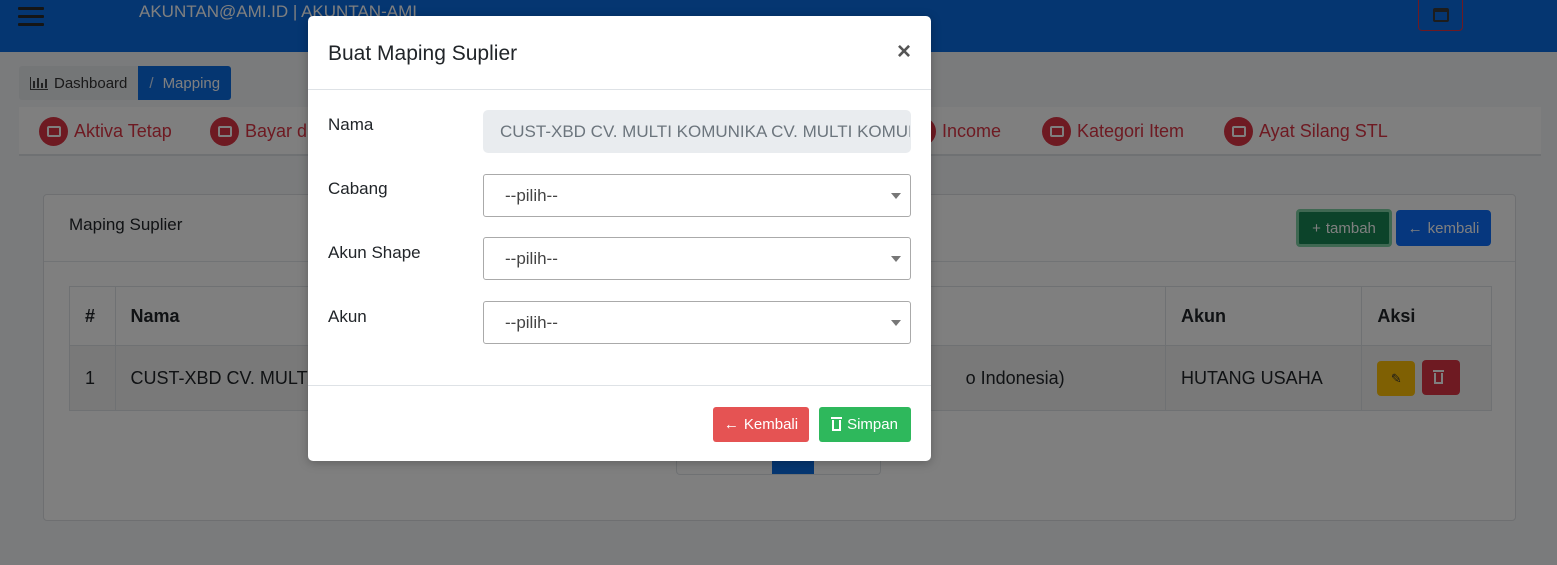  What do you see at coordinates (358, 188) in the screenshot?
I see `cabang-label: Cabang` at bounding box center [358, 188].